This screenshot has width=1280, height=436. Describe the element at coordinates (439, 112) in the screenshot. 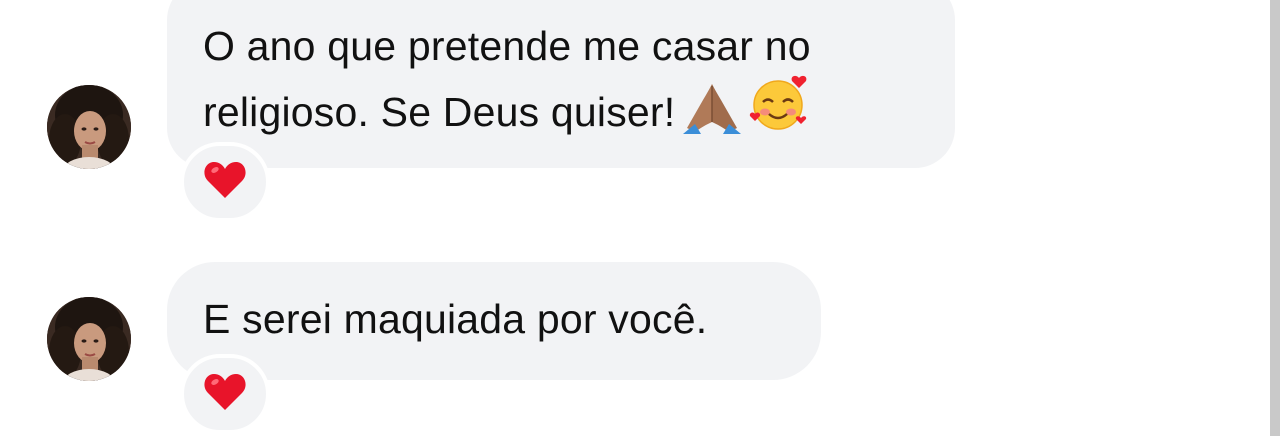

I see `message-text: religioso. Se Deus quiser!` at that location.